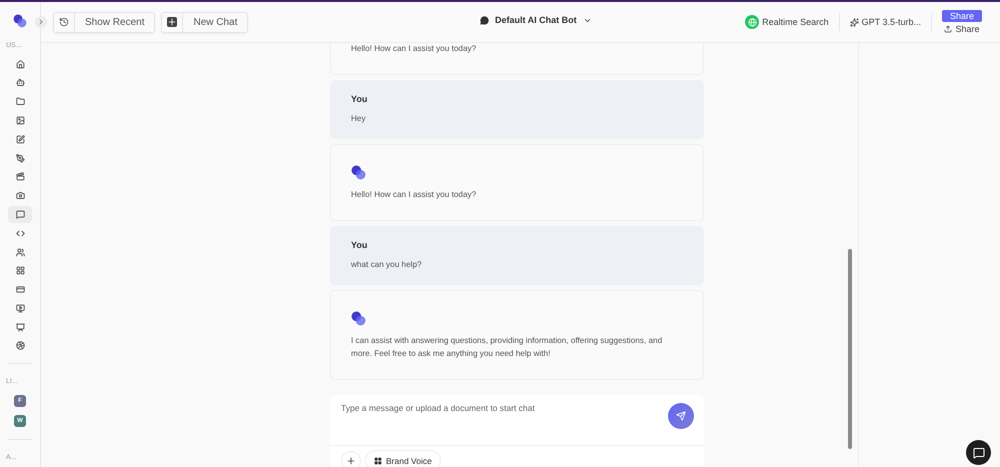 The height and width of the screenshot is (467, 1000). I want to click on video-icon, so click(20, 308).